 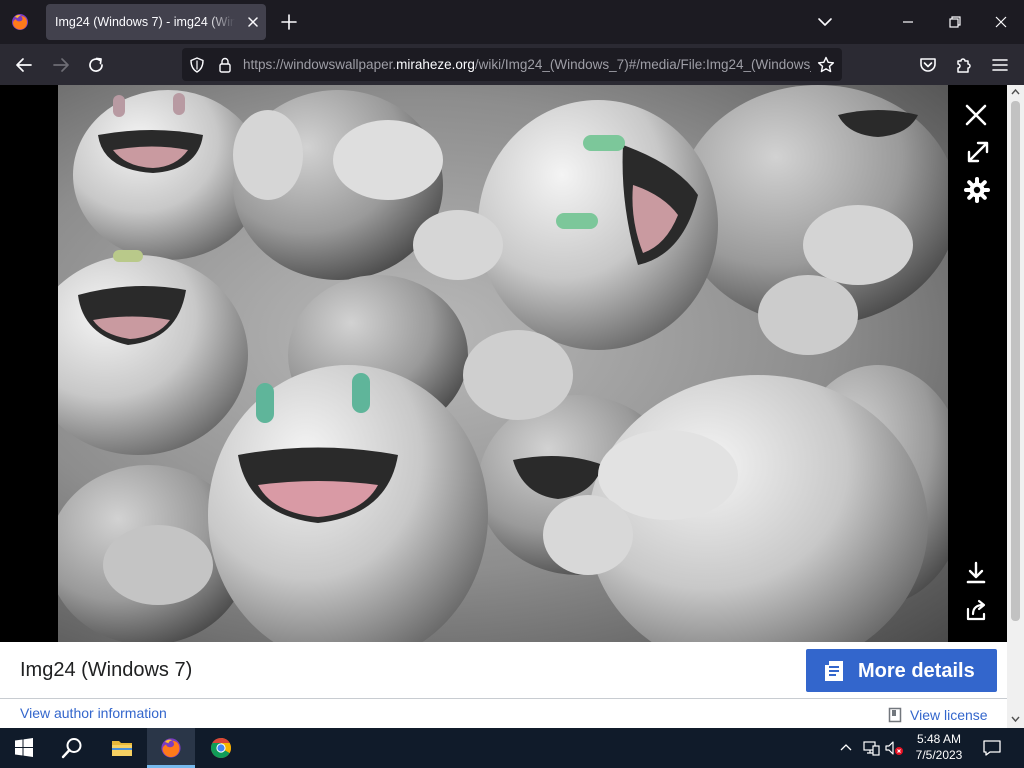 What do you see at coordinates (24, 65) in the screenshot?
I see `back-arrow-icon` at bounding box center [24, 65].